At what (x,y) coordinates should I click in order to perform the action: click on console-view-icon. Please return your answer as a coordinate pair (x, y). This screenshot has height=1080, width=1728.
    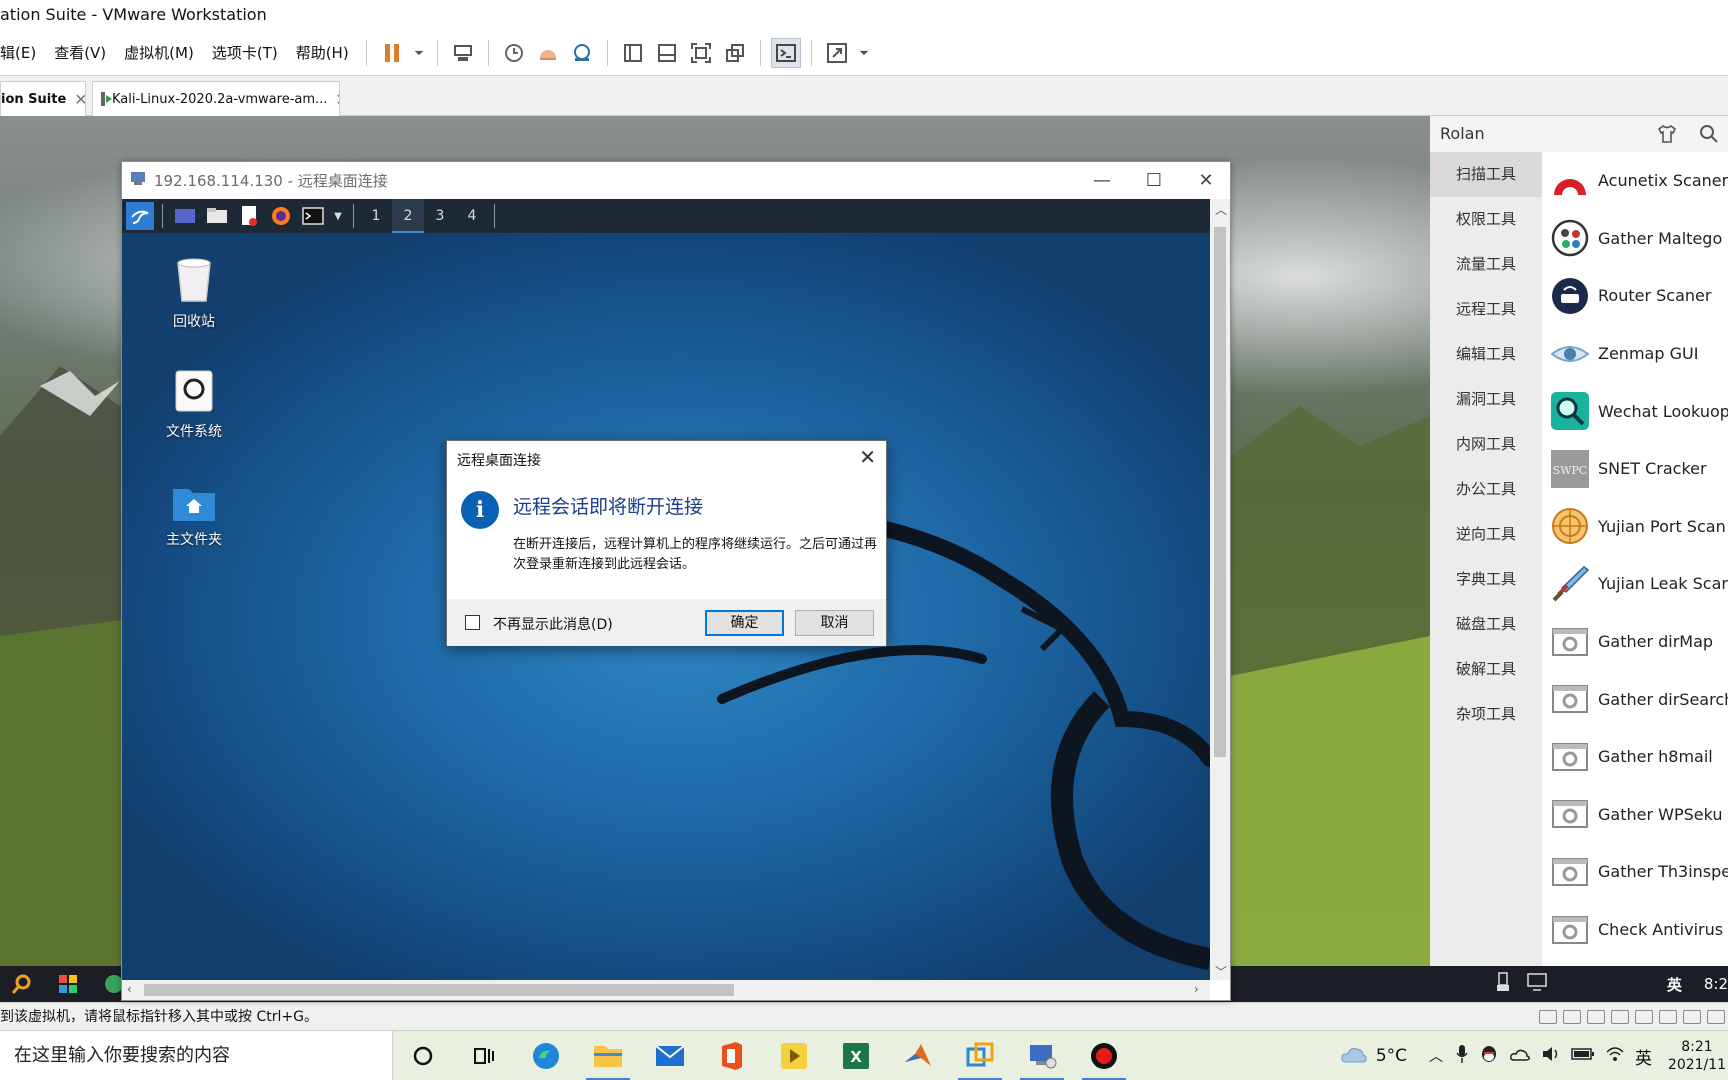
    Looking at the image, I should click on (785, 52).